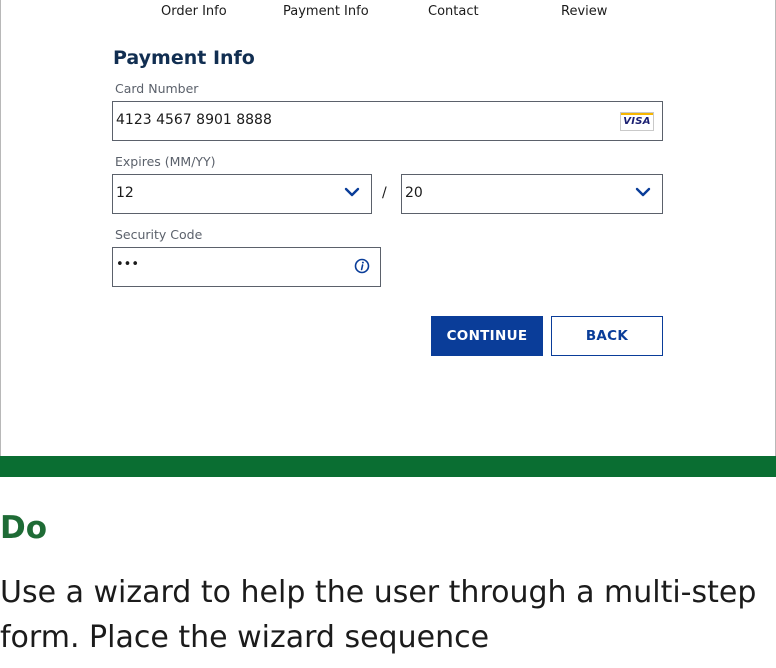  Describe the element at coordinates (532, 194) in the screenshot. I see `expires-year-select: 20` at that location.